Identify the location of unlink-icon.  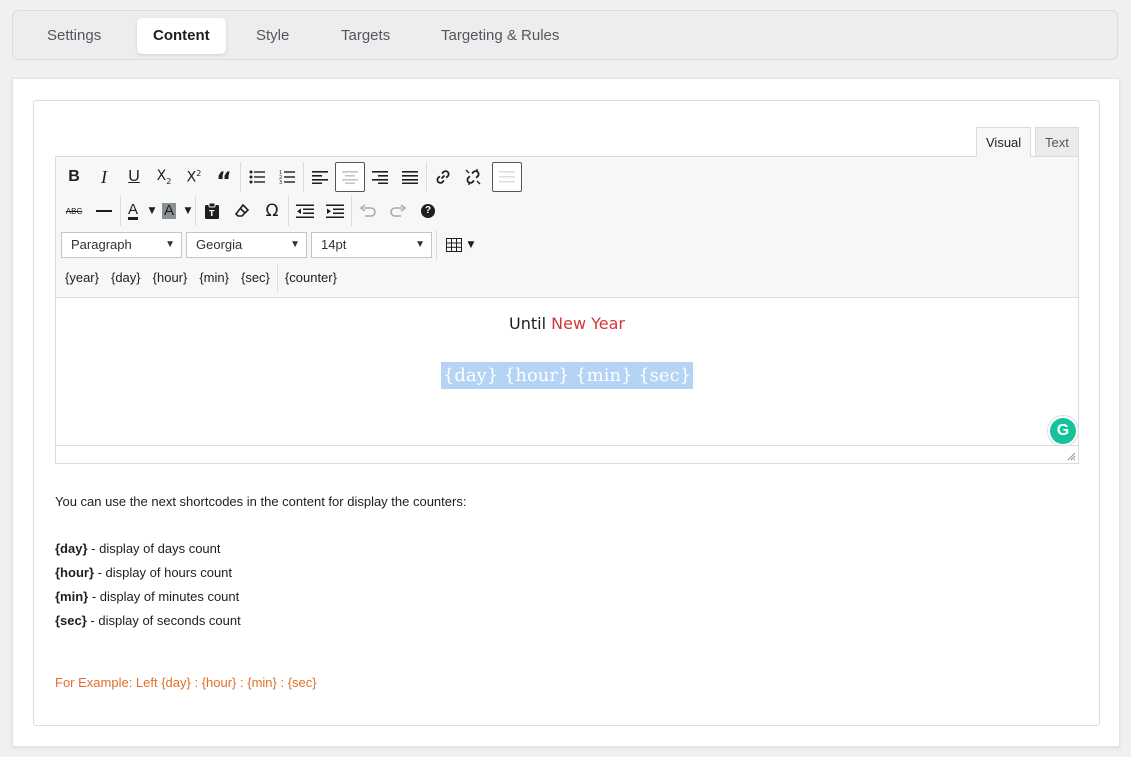
(473, 177).